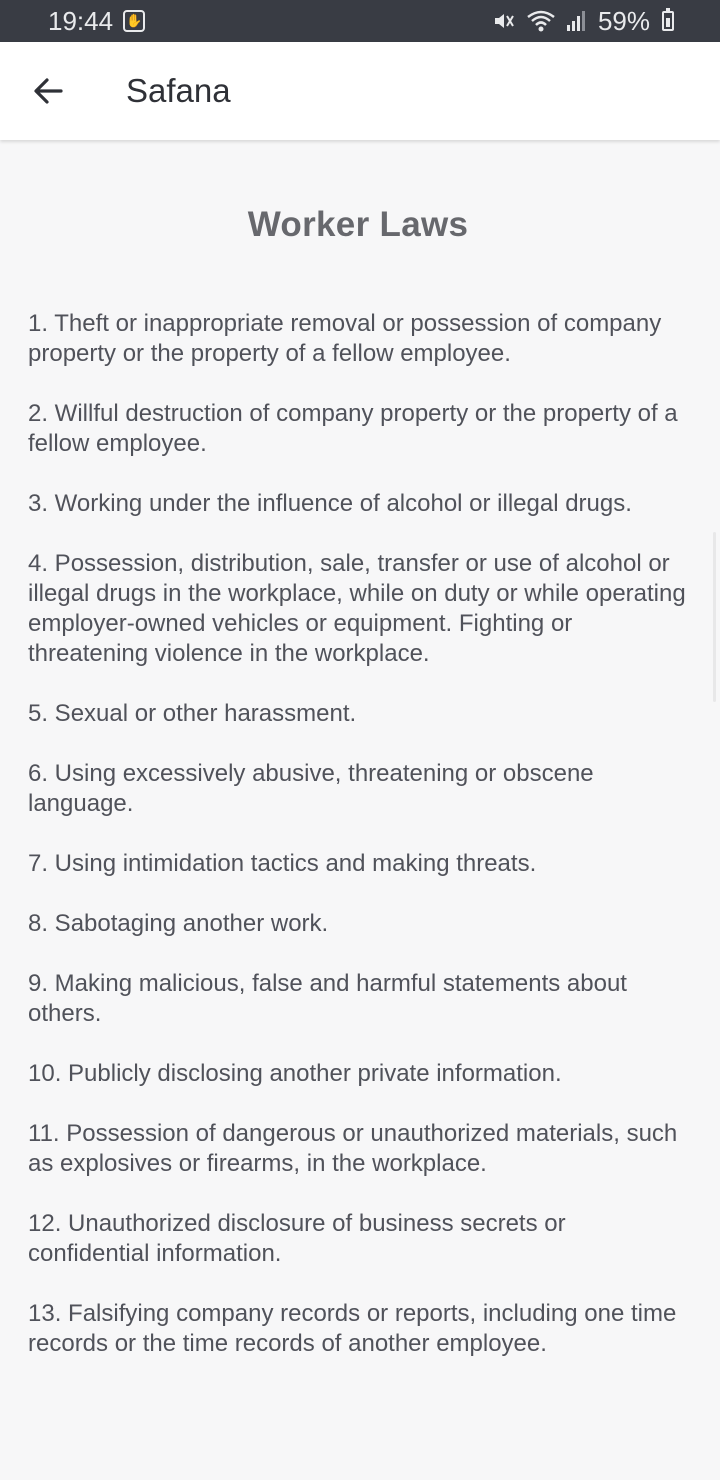 This screenshot has height=1480, width=720. Describe the element at coordinates (81, 20) in the screenshot. I see `status-time: 19:44` at that location.